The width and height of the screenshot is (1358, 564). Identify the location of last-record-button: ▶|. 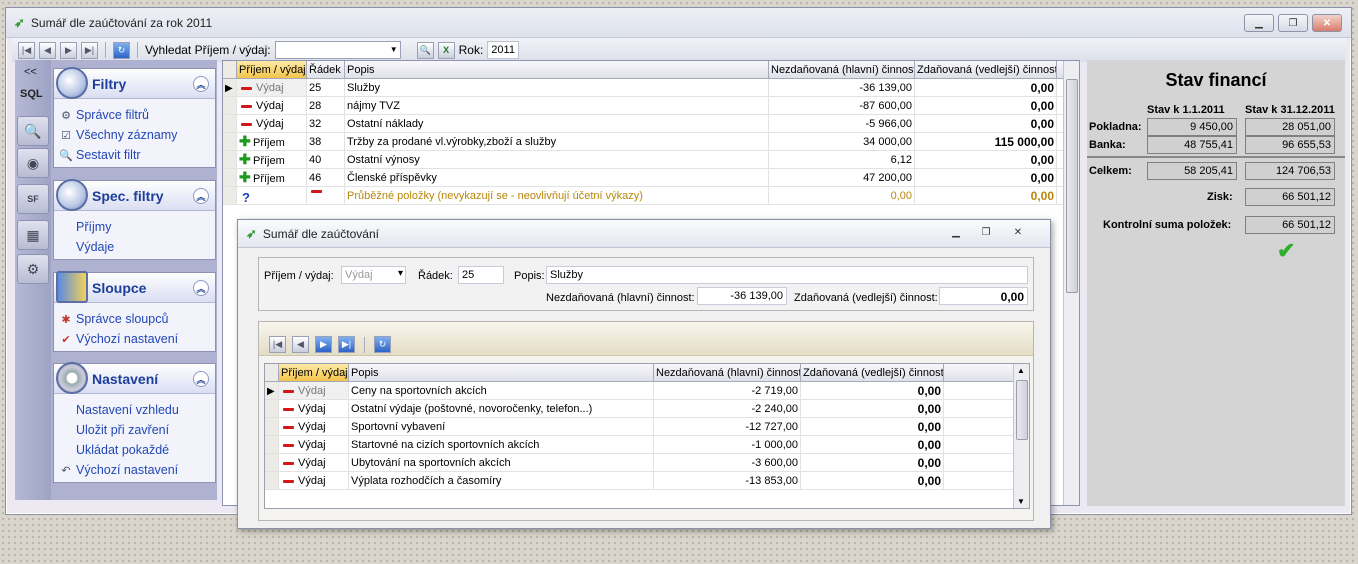
(89, 50).